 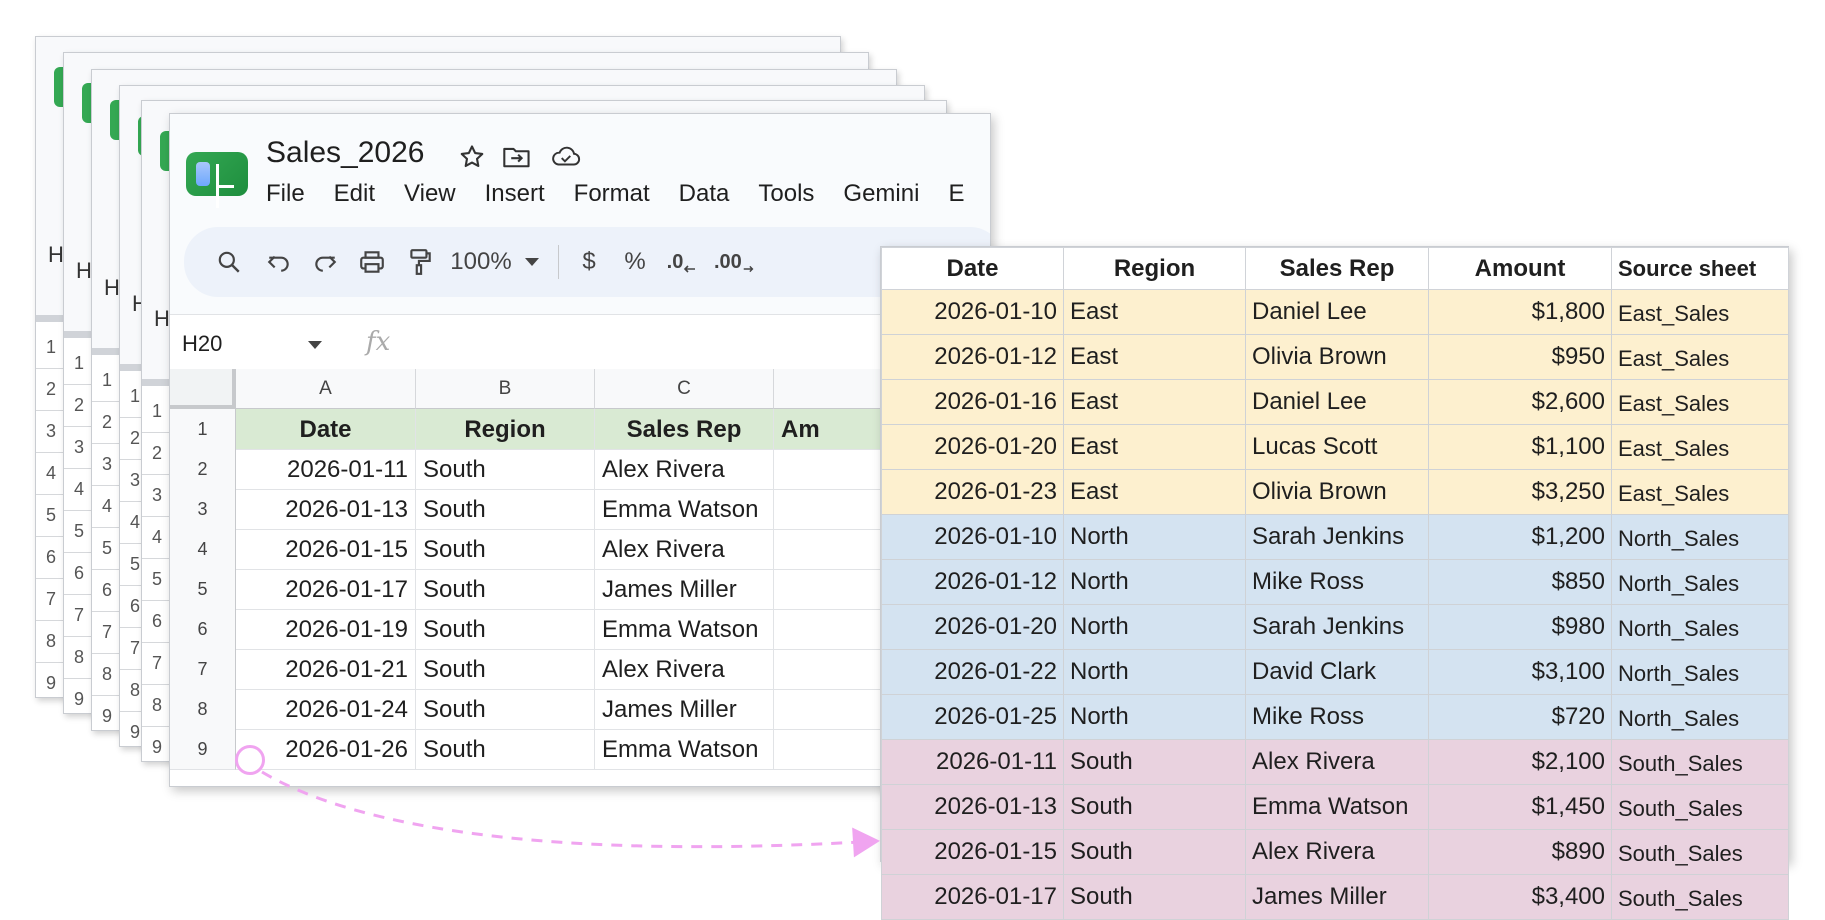 I want to click on flow-arrow, so click(x=570, y=814).